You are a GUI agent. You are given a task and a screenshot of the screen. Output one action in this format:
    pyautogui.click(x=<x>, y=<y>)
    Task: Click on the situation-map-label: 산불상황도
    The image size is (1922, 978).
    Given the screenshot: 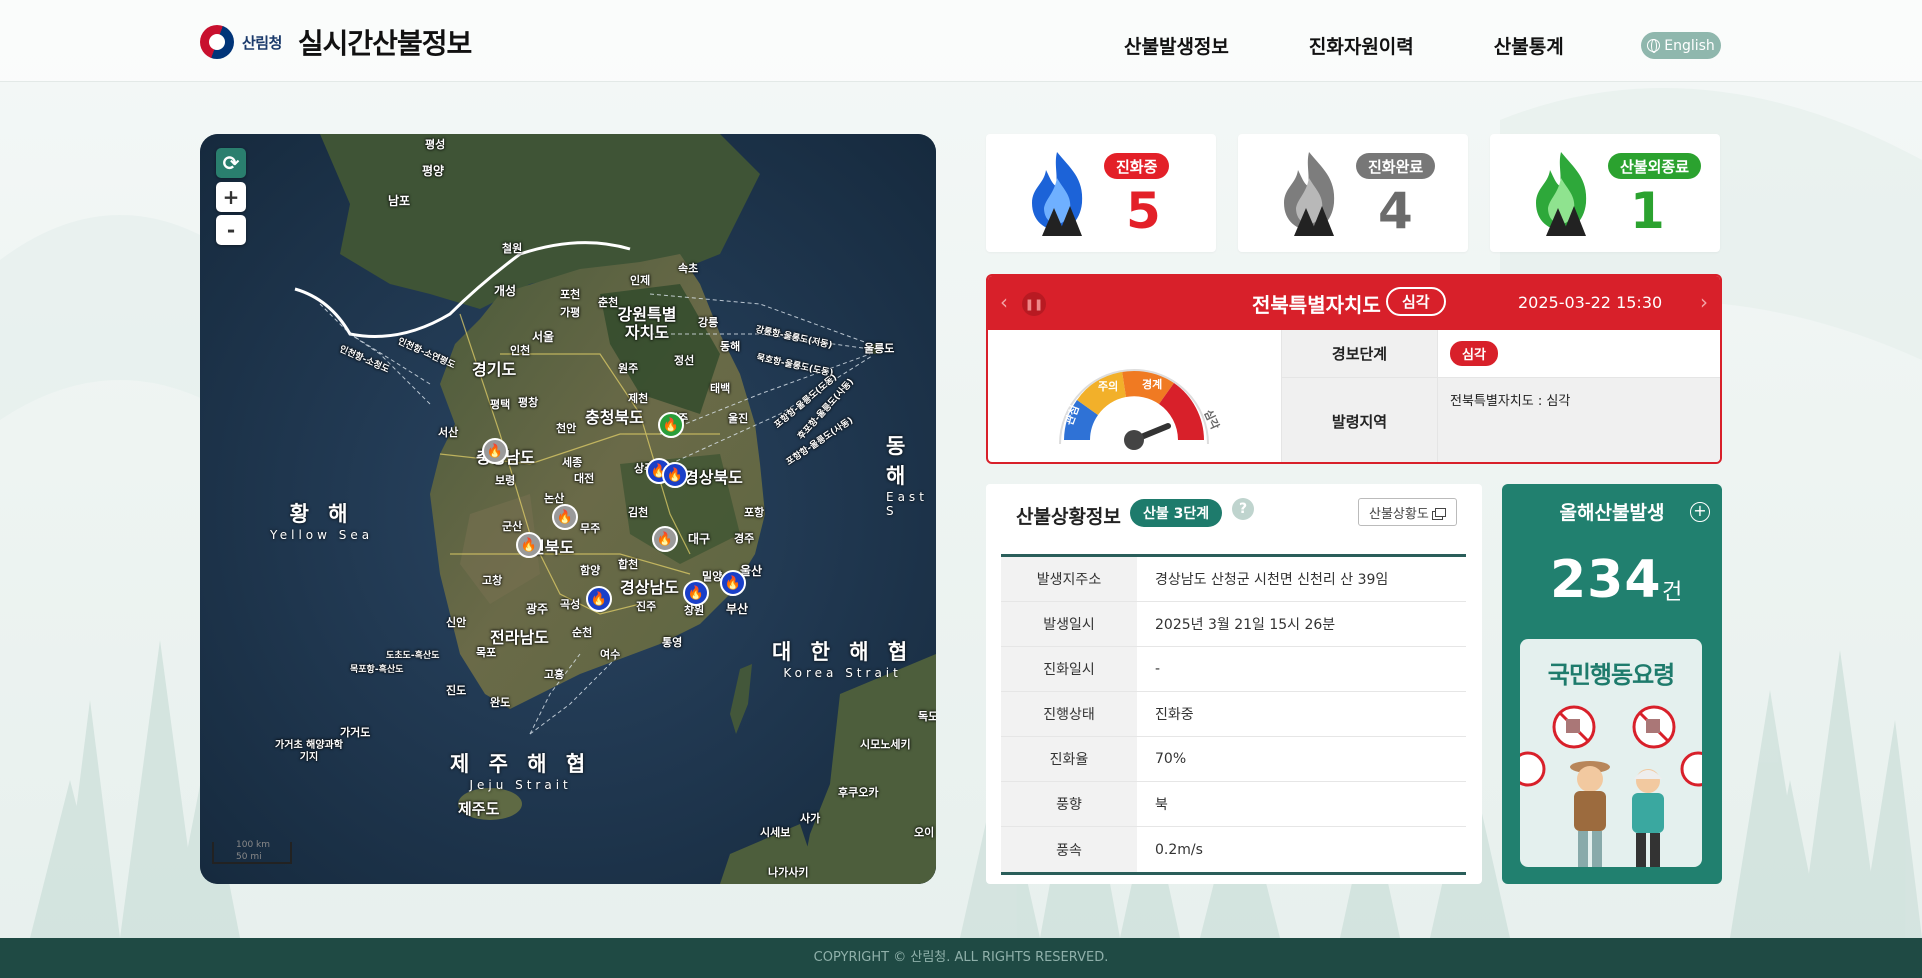 What is the action you would take?
    pyautogui.click(x=1399, y=514)
    